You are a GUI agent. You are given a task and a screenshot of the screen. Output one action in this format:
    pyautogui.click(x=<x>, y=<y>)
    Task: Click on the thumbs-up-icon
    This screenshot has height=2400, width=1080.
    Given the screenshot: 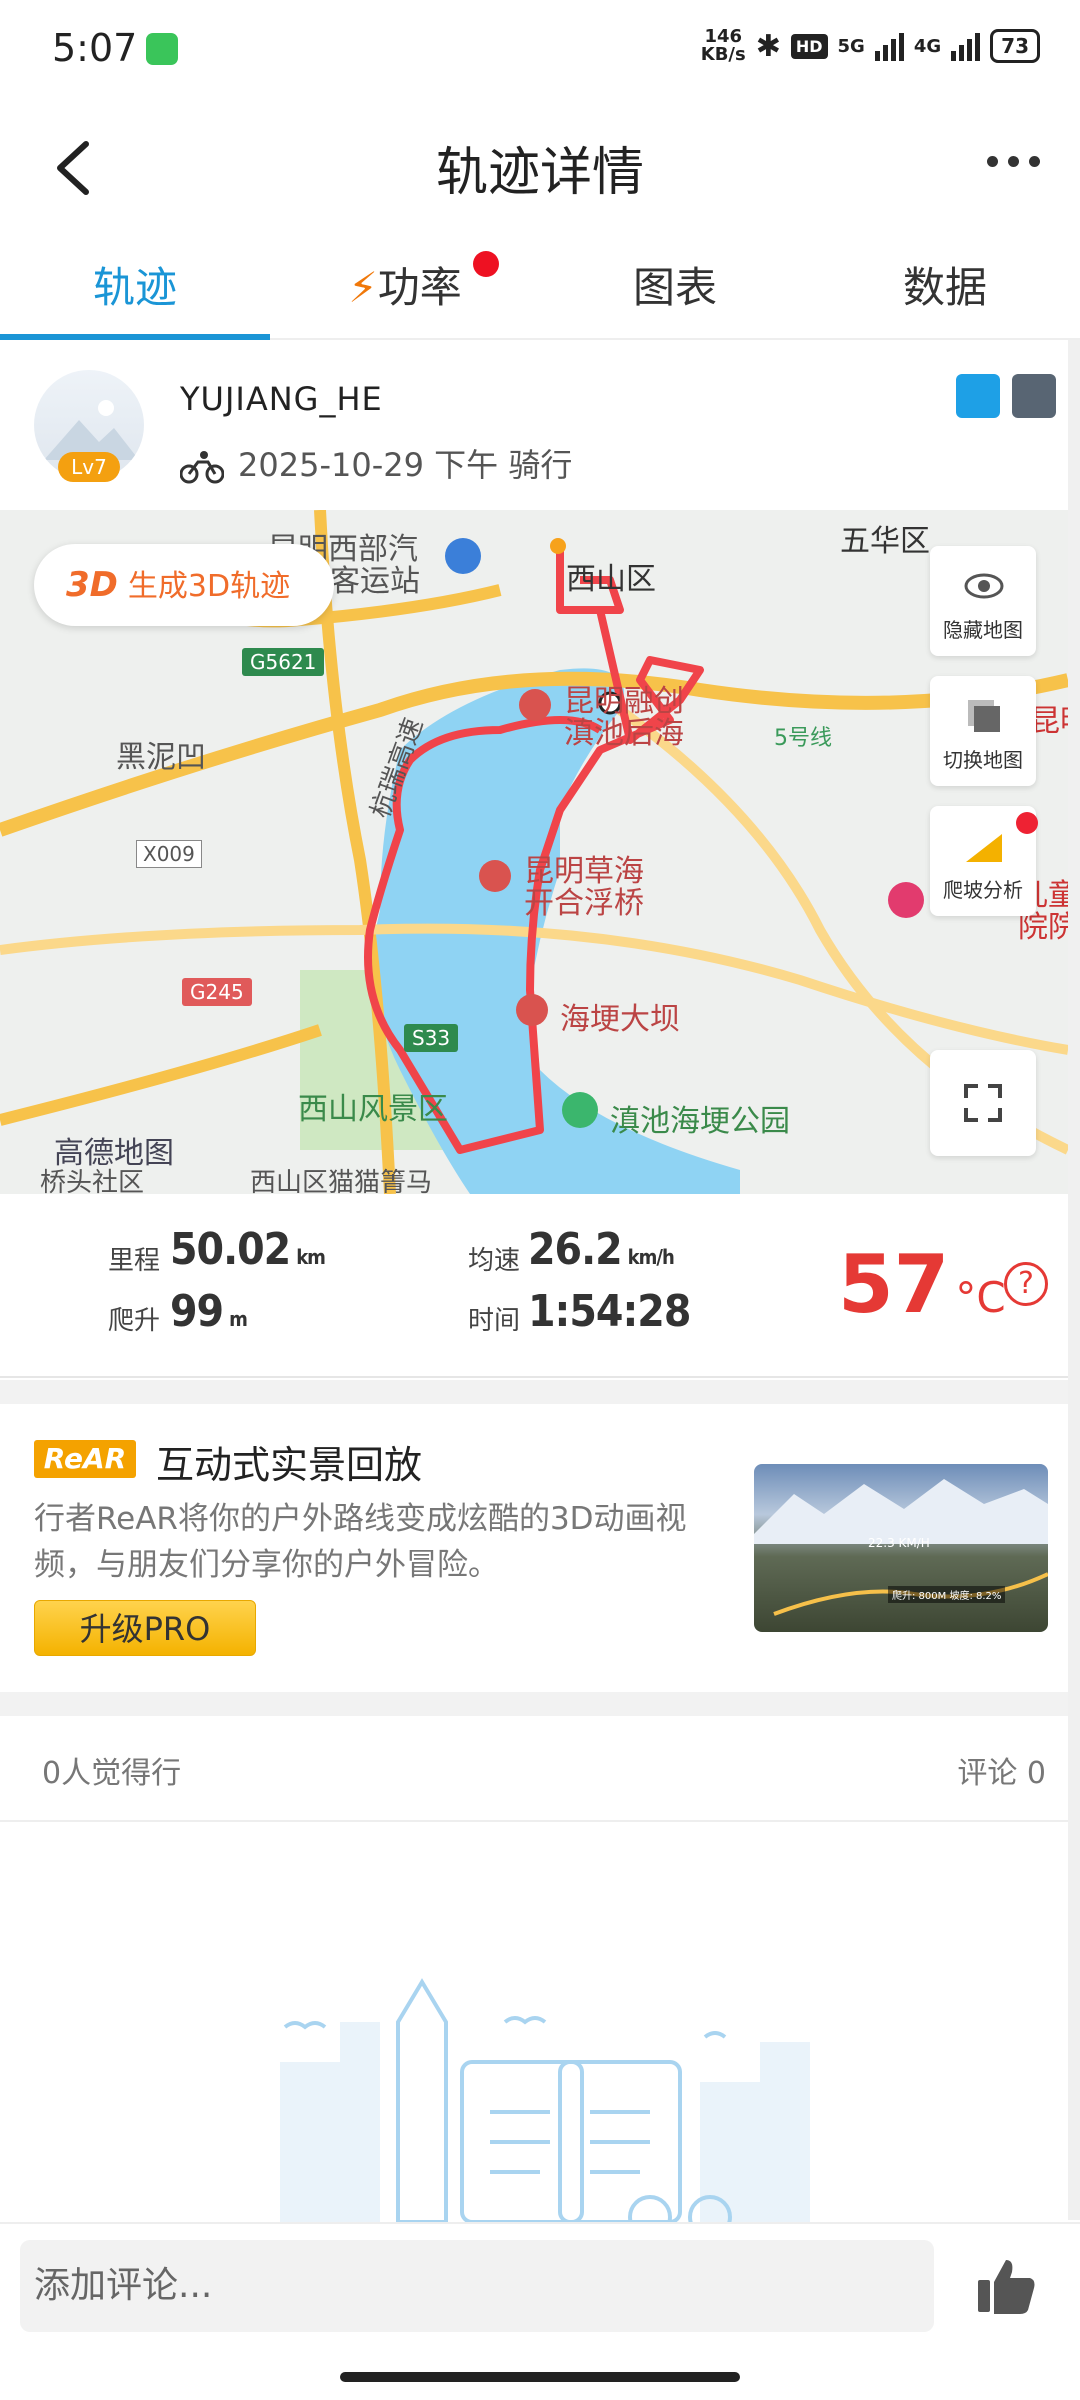 What is the action you would take?
    pyautogui.click(x=1006, y=2286)
    